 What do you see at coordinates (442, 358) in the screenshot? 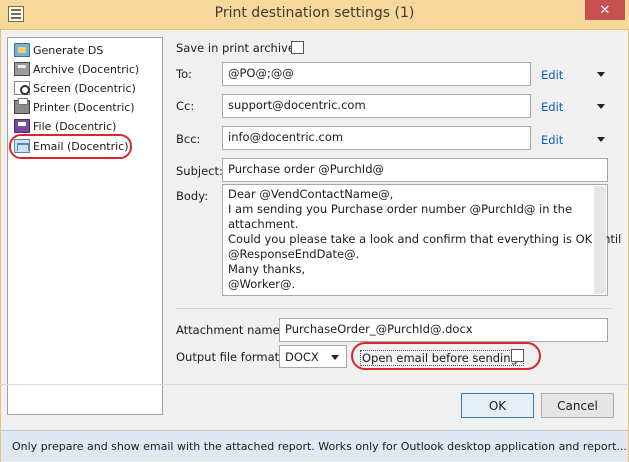
I see `open-email-label: Open email before sending:` at bounding box center [442, 358].